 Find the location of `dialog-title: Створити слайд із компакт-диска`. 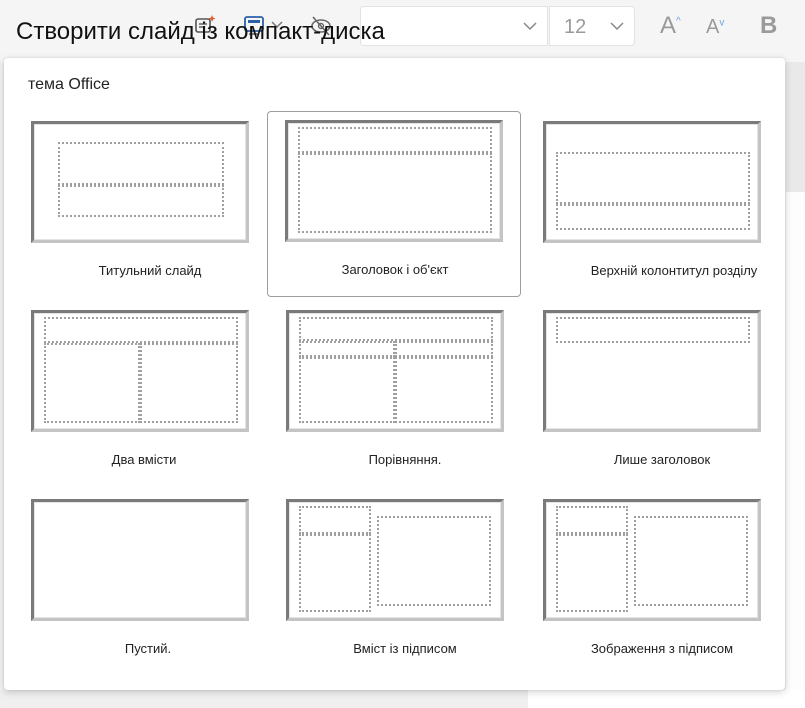

dialog-title: Створити слайд із компакт-диска is located at coordinates (200, 31).